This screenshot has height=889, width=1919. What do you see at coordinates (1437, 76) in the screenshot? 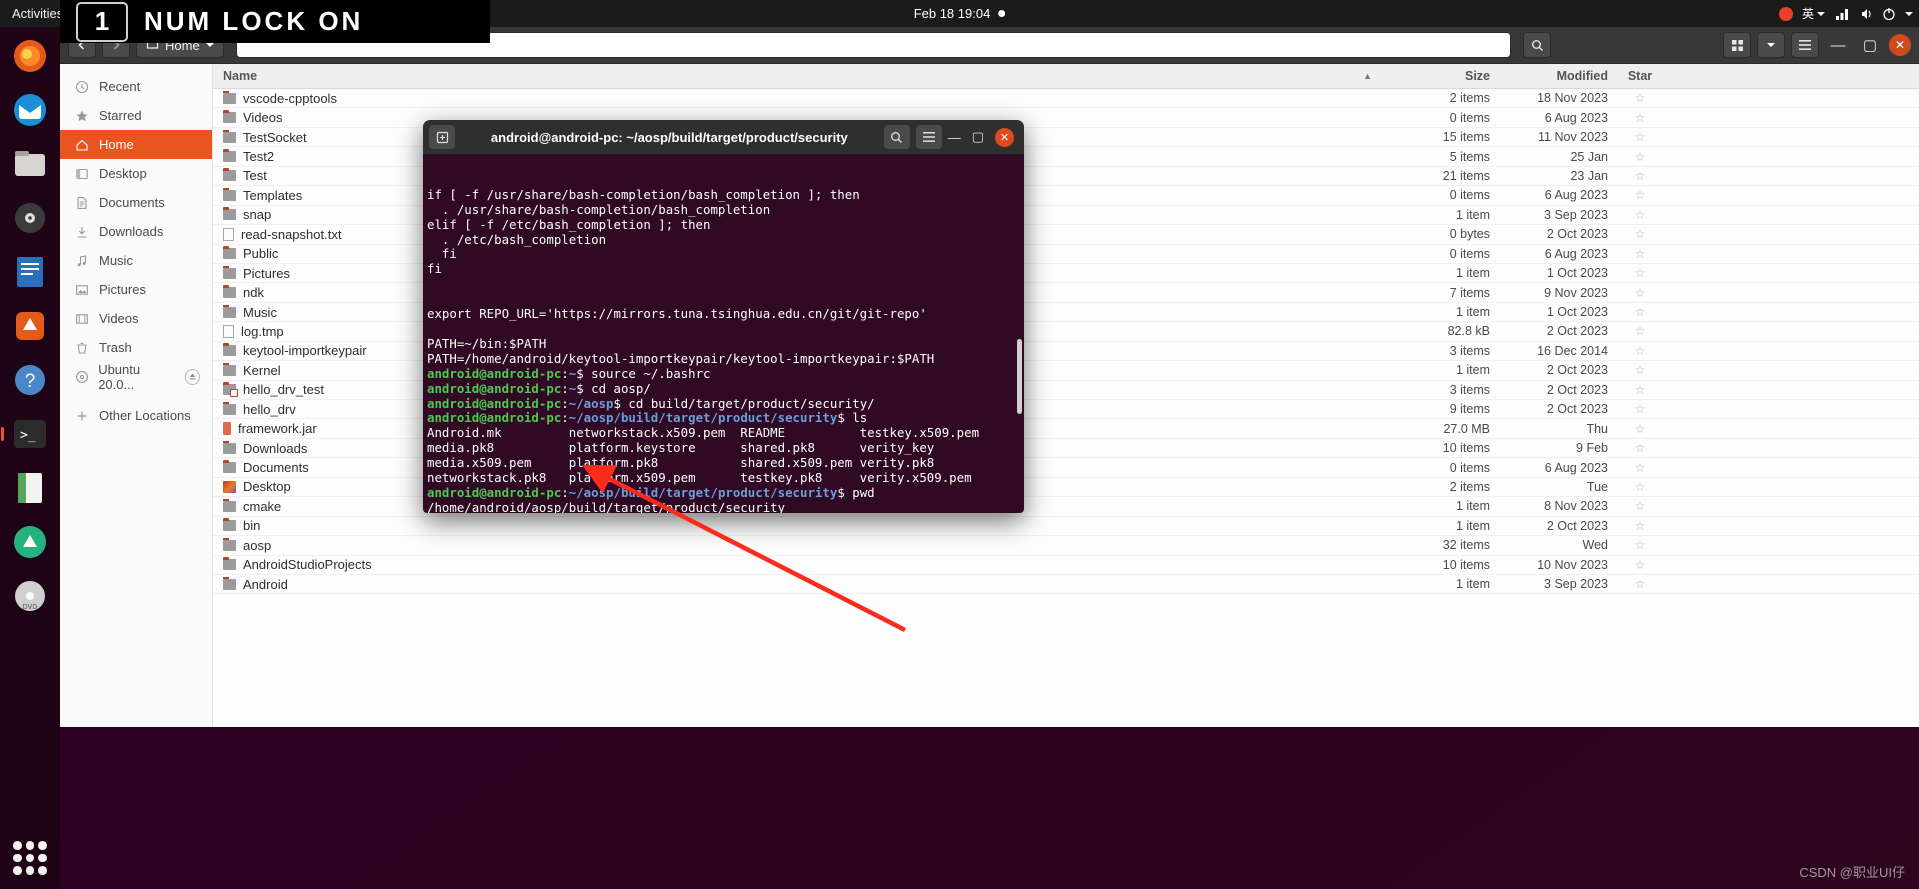
I see `column-header-size: Size` at bounding box center [1437, 76].